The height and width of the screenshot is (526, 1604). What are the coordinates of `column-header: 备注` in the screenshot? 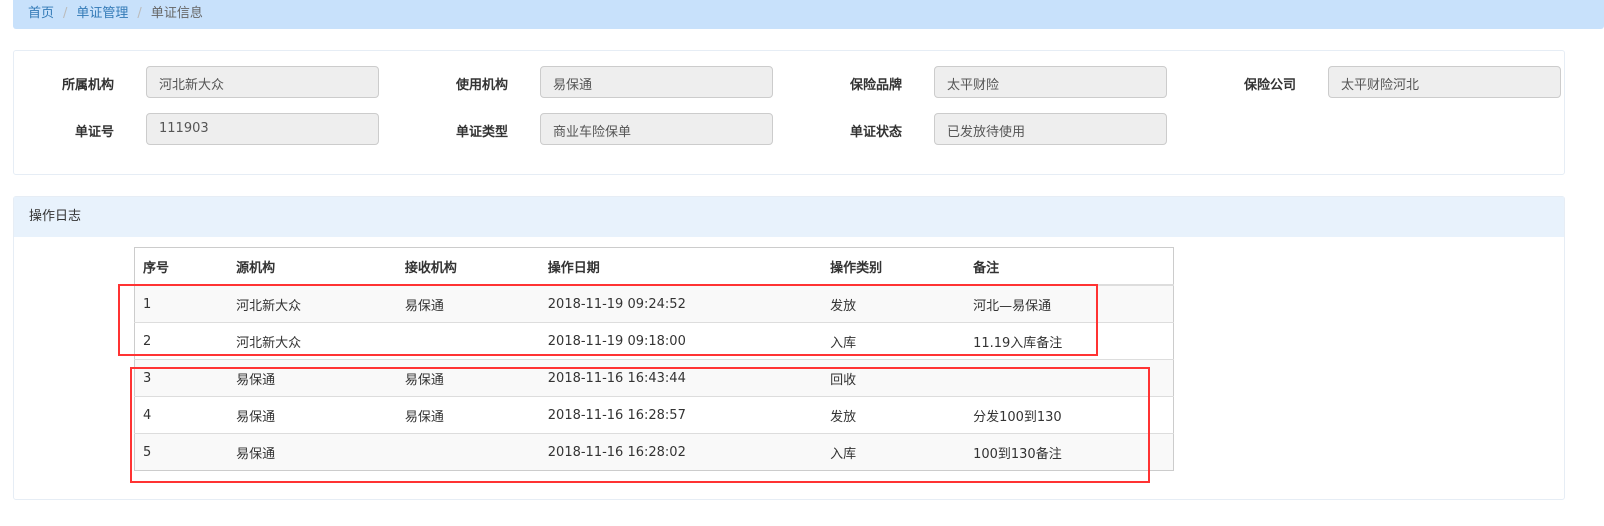 It's located at (1069, 266).